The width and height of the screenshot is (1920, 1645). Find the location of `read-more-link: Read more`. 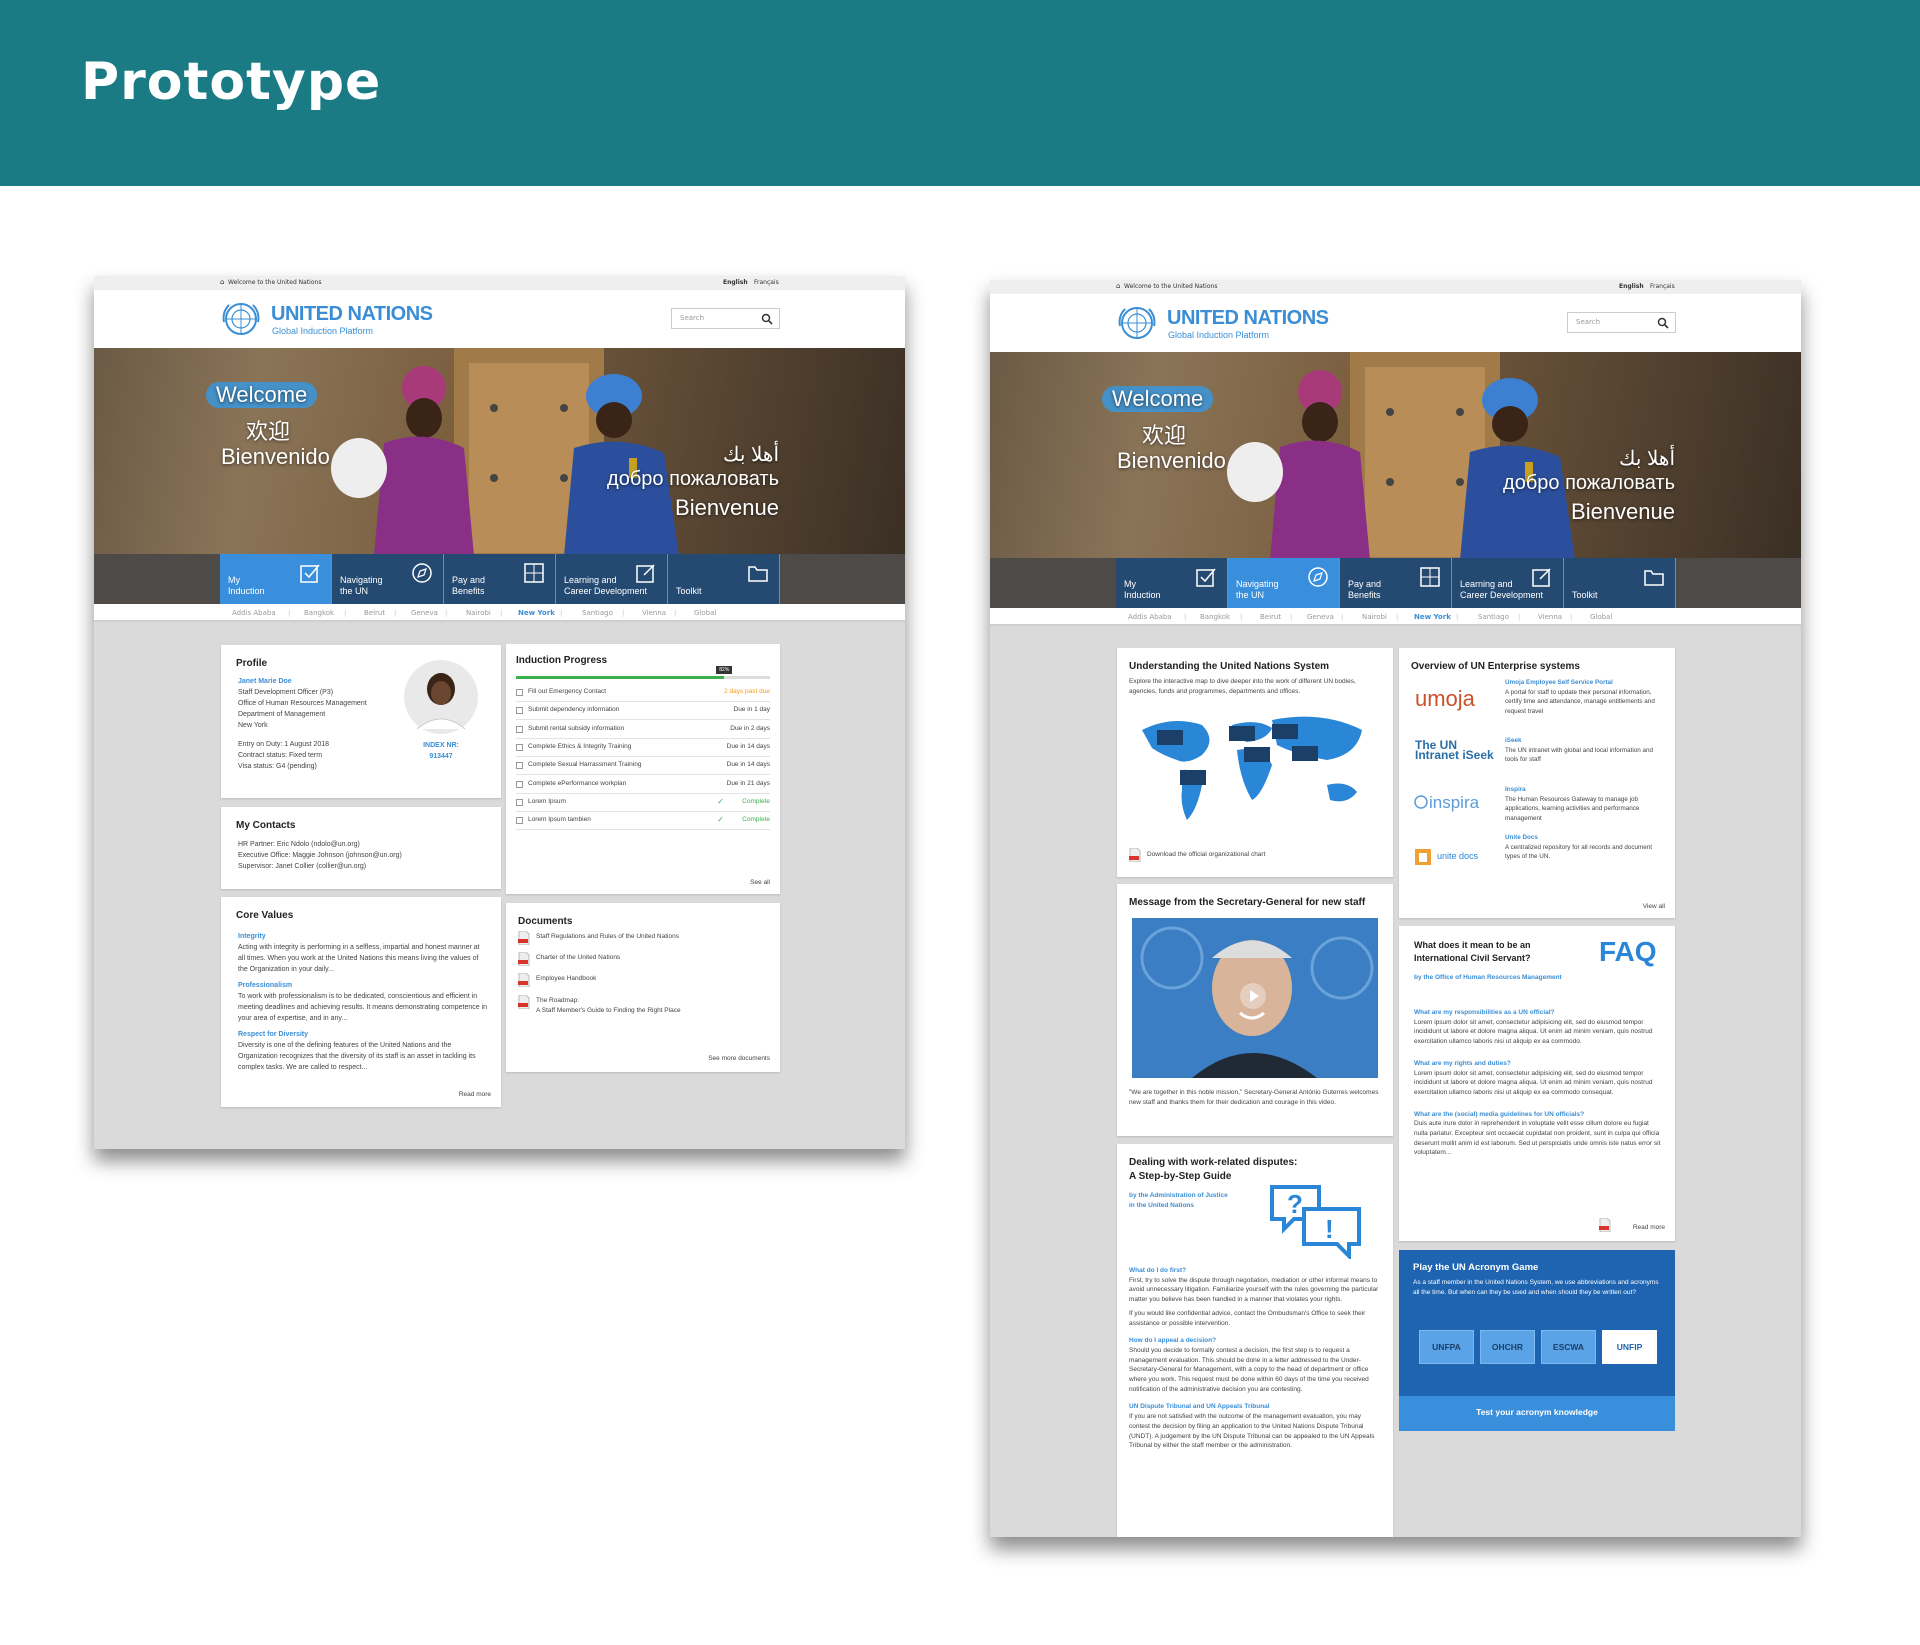

read-more-link: Read more is located at coordinates (475, 1094).